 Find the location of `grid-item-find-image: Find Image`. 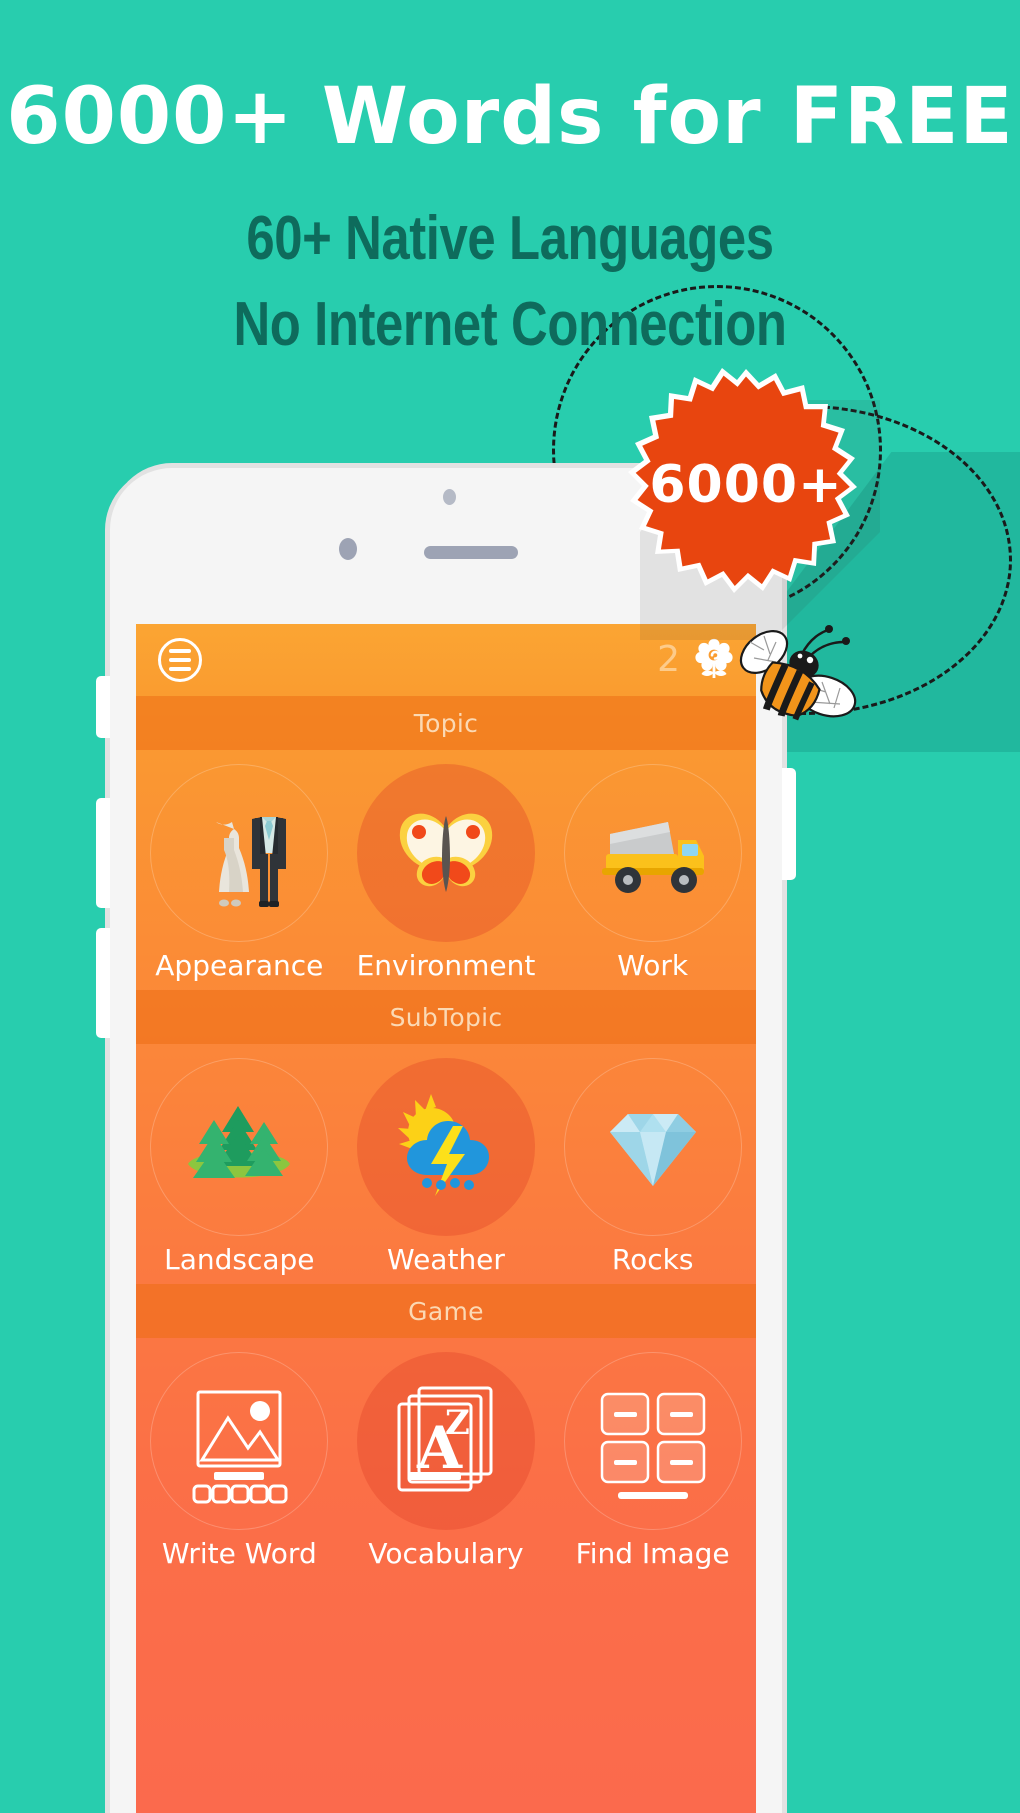

grid-item-find-image: Find Image is located at coordinates (652, 1458).